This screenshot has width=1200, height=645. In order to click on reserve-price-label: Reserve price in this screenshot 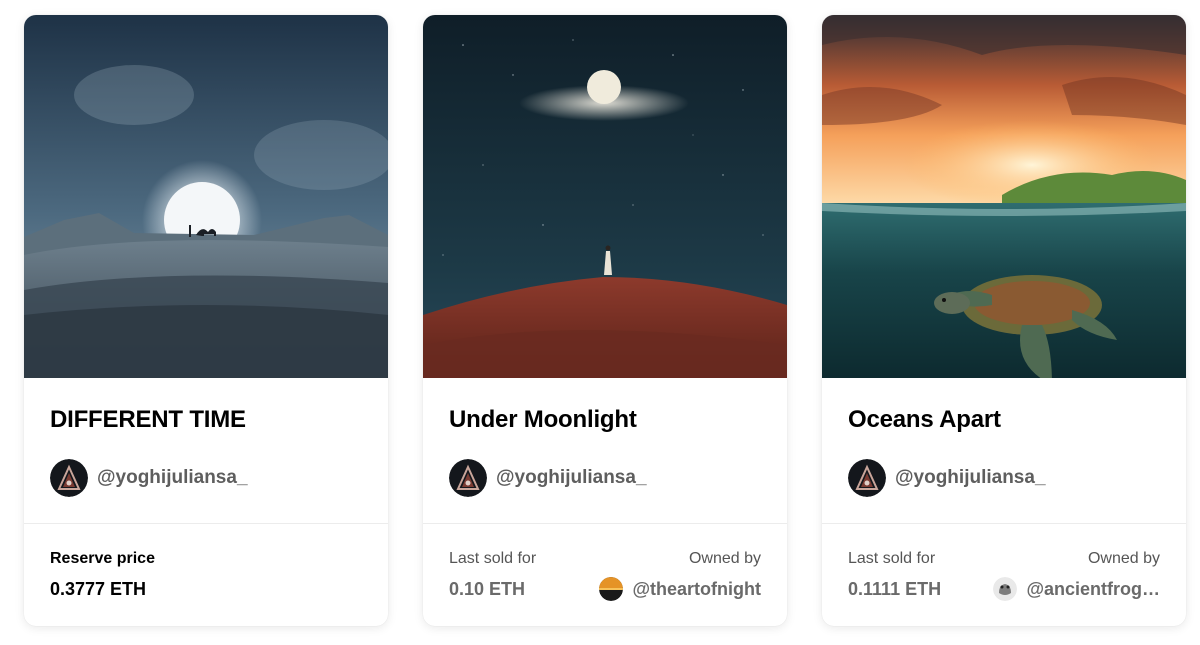, I will do `click(102, 558)`.